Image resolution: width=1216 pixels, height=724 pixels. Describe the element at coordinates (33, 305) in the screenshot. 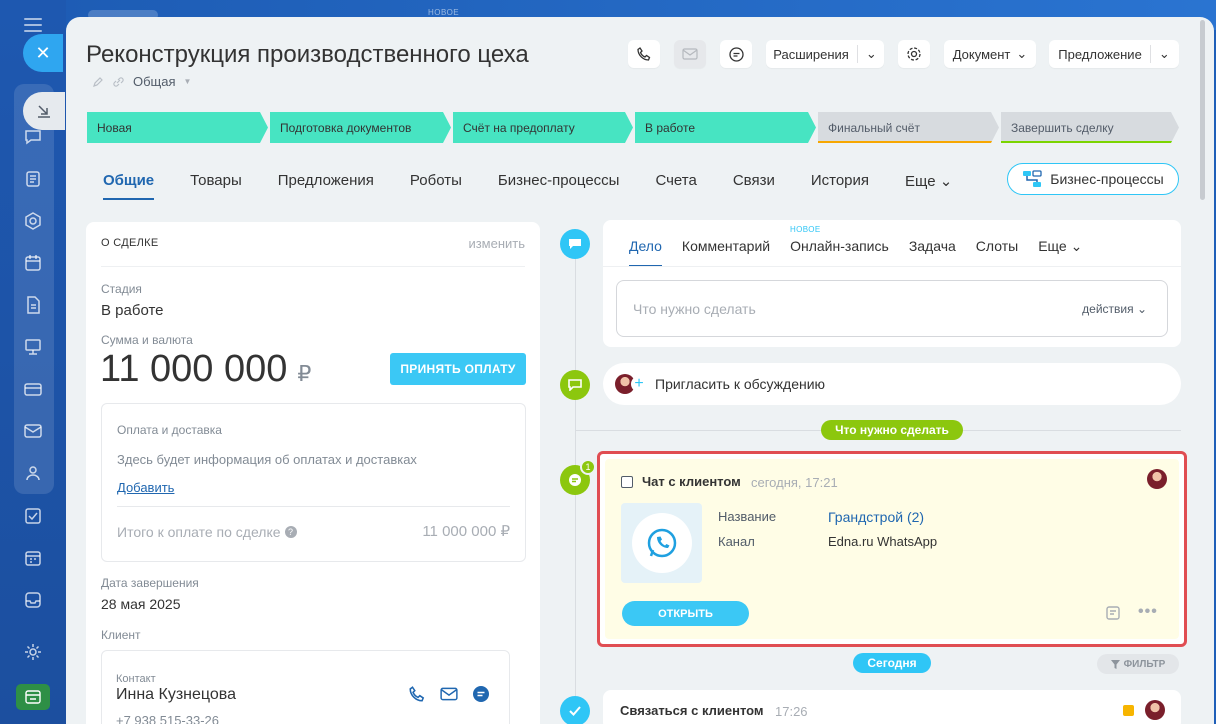

I see `document-icon` at that location.